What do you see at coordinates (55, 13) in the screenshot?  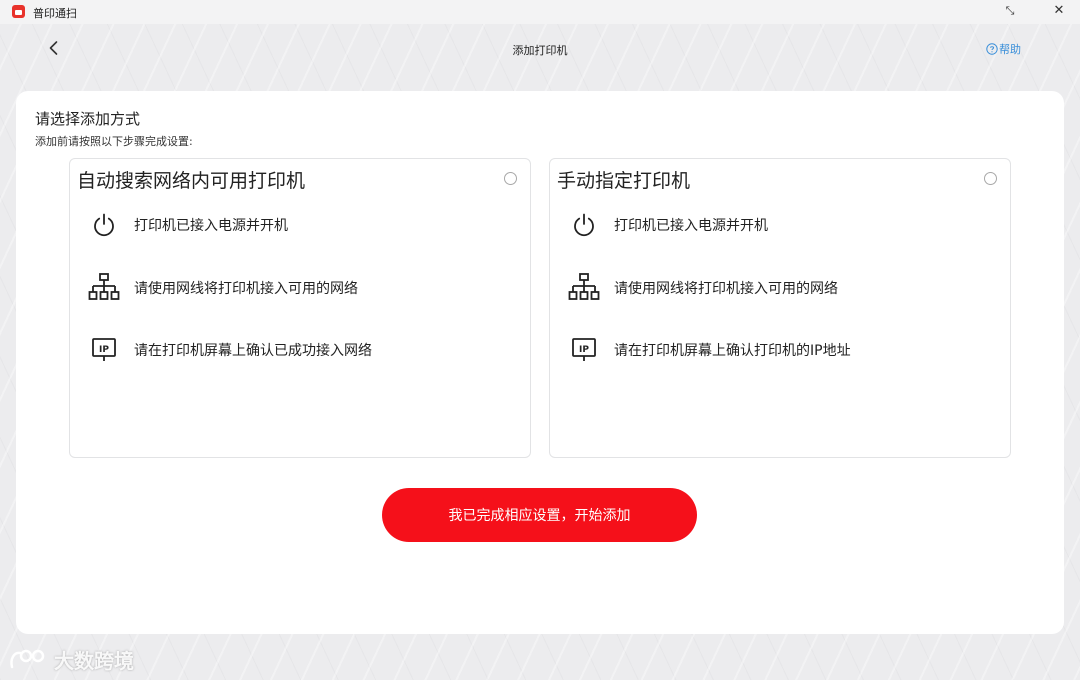 I see `app-title: 普印通扫` at bounding box center [55, 13].